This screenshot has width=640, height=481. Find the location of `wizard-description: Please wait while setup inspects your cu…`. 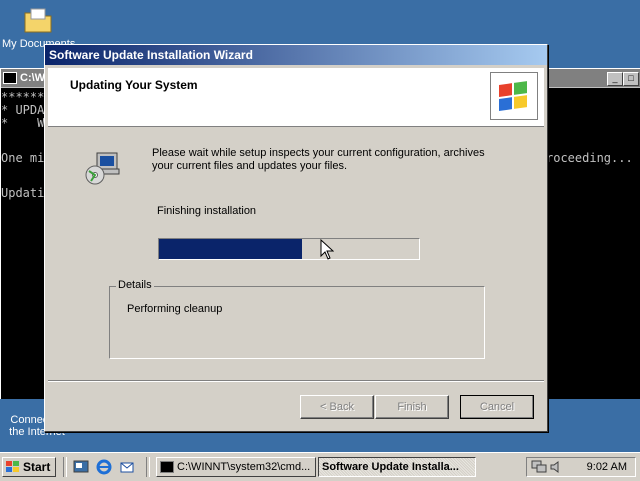

wizard-description: Please wait while setup inspects your cu… is located at coordinates (318, 159).